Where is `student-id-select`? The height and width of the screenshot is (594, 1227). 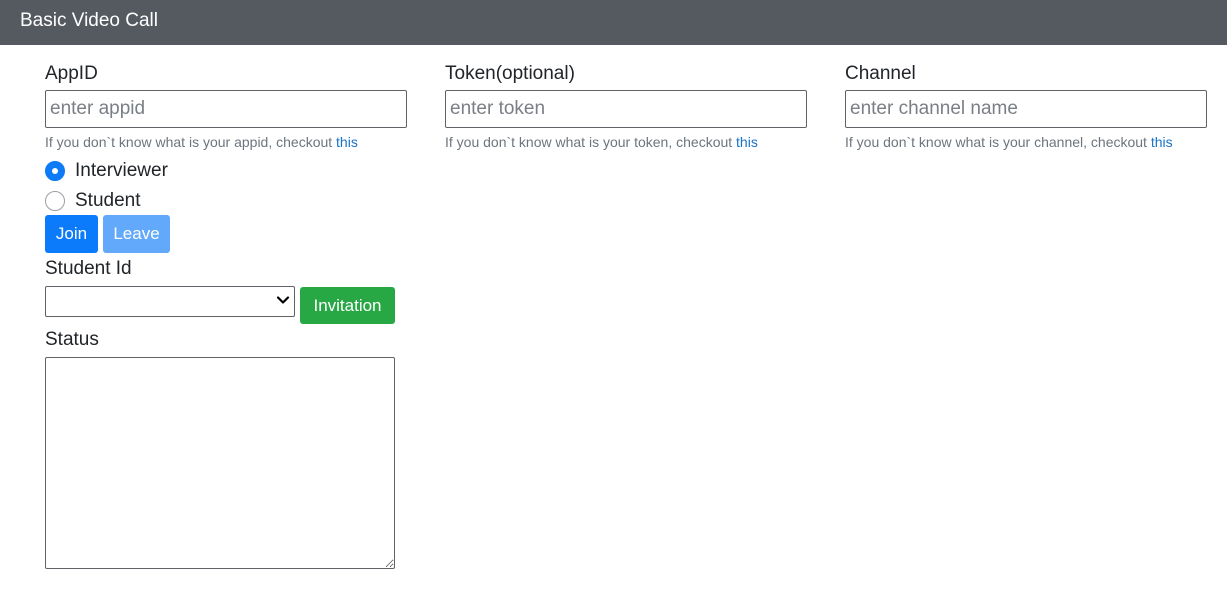
student-id-select is located at coordinates (170, 301).